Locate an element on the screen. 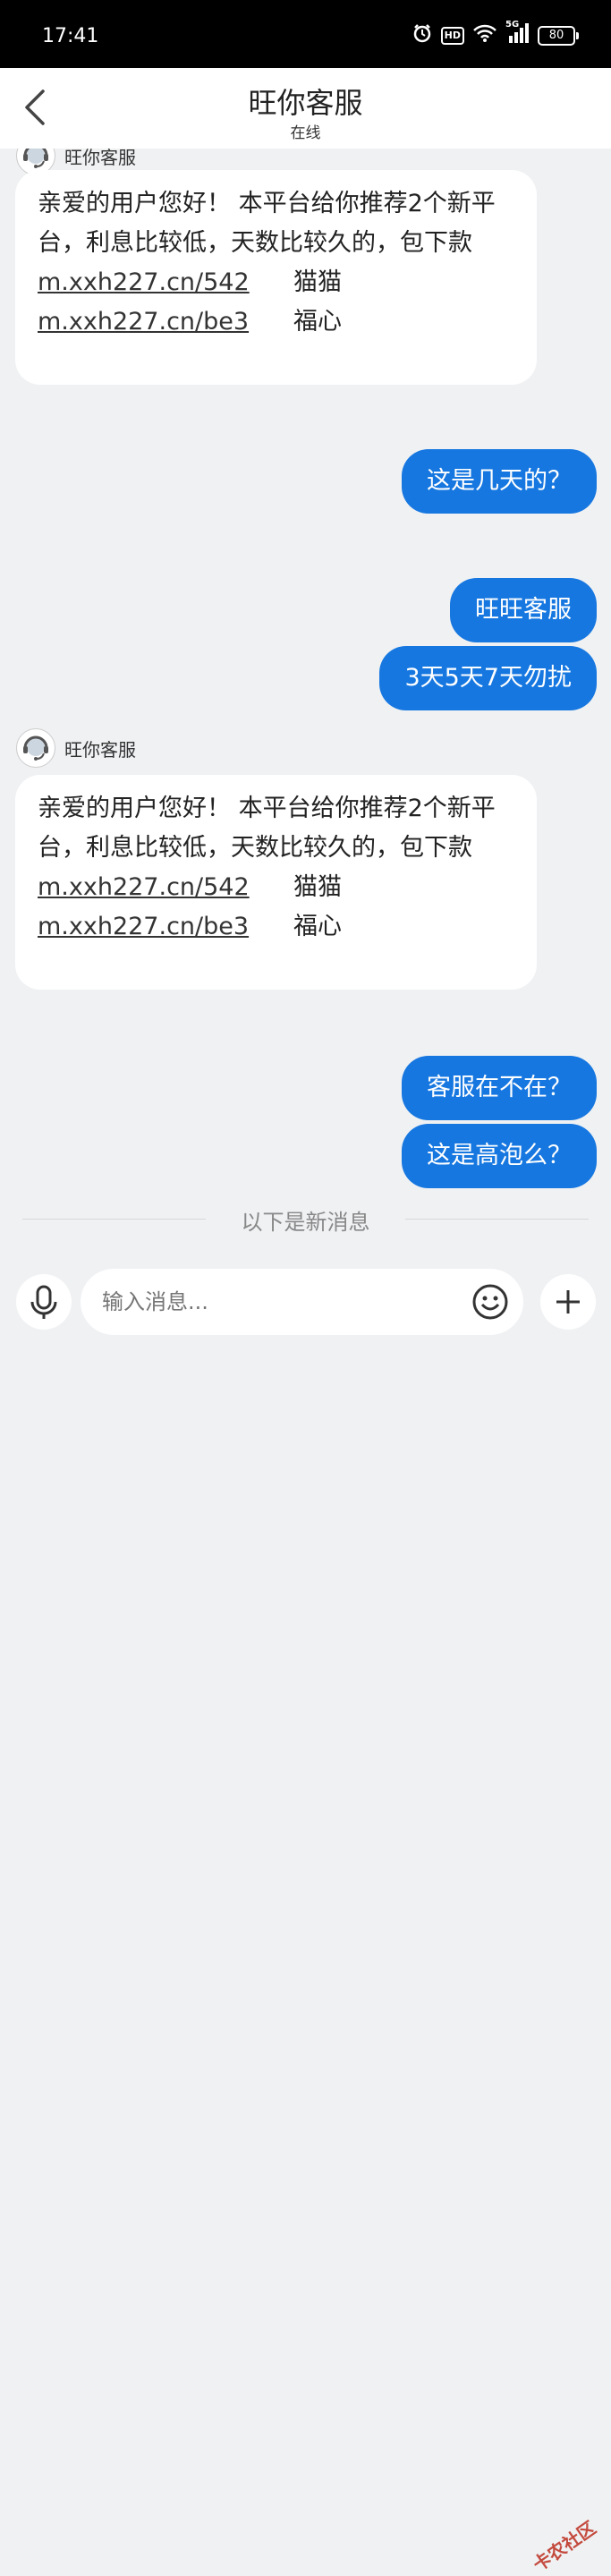  chat-header: 旺你客服 在线 is located at coordinates (305, 108).